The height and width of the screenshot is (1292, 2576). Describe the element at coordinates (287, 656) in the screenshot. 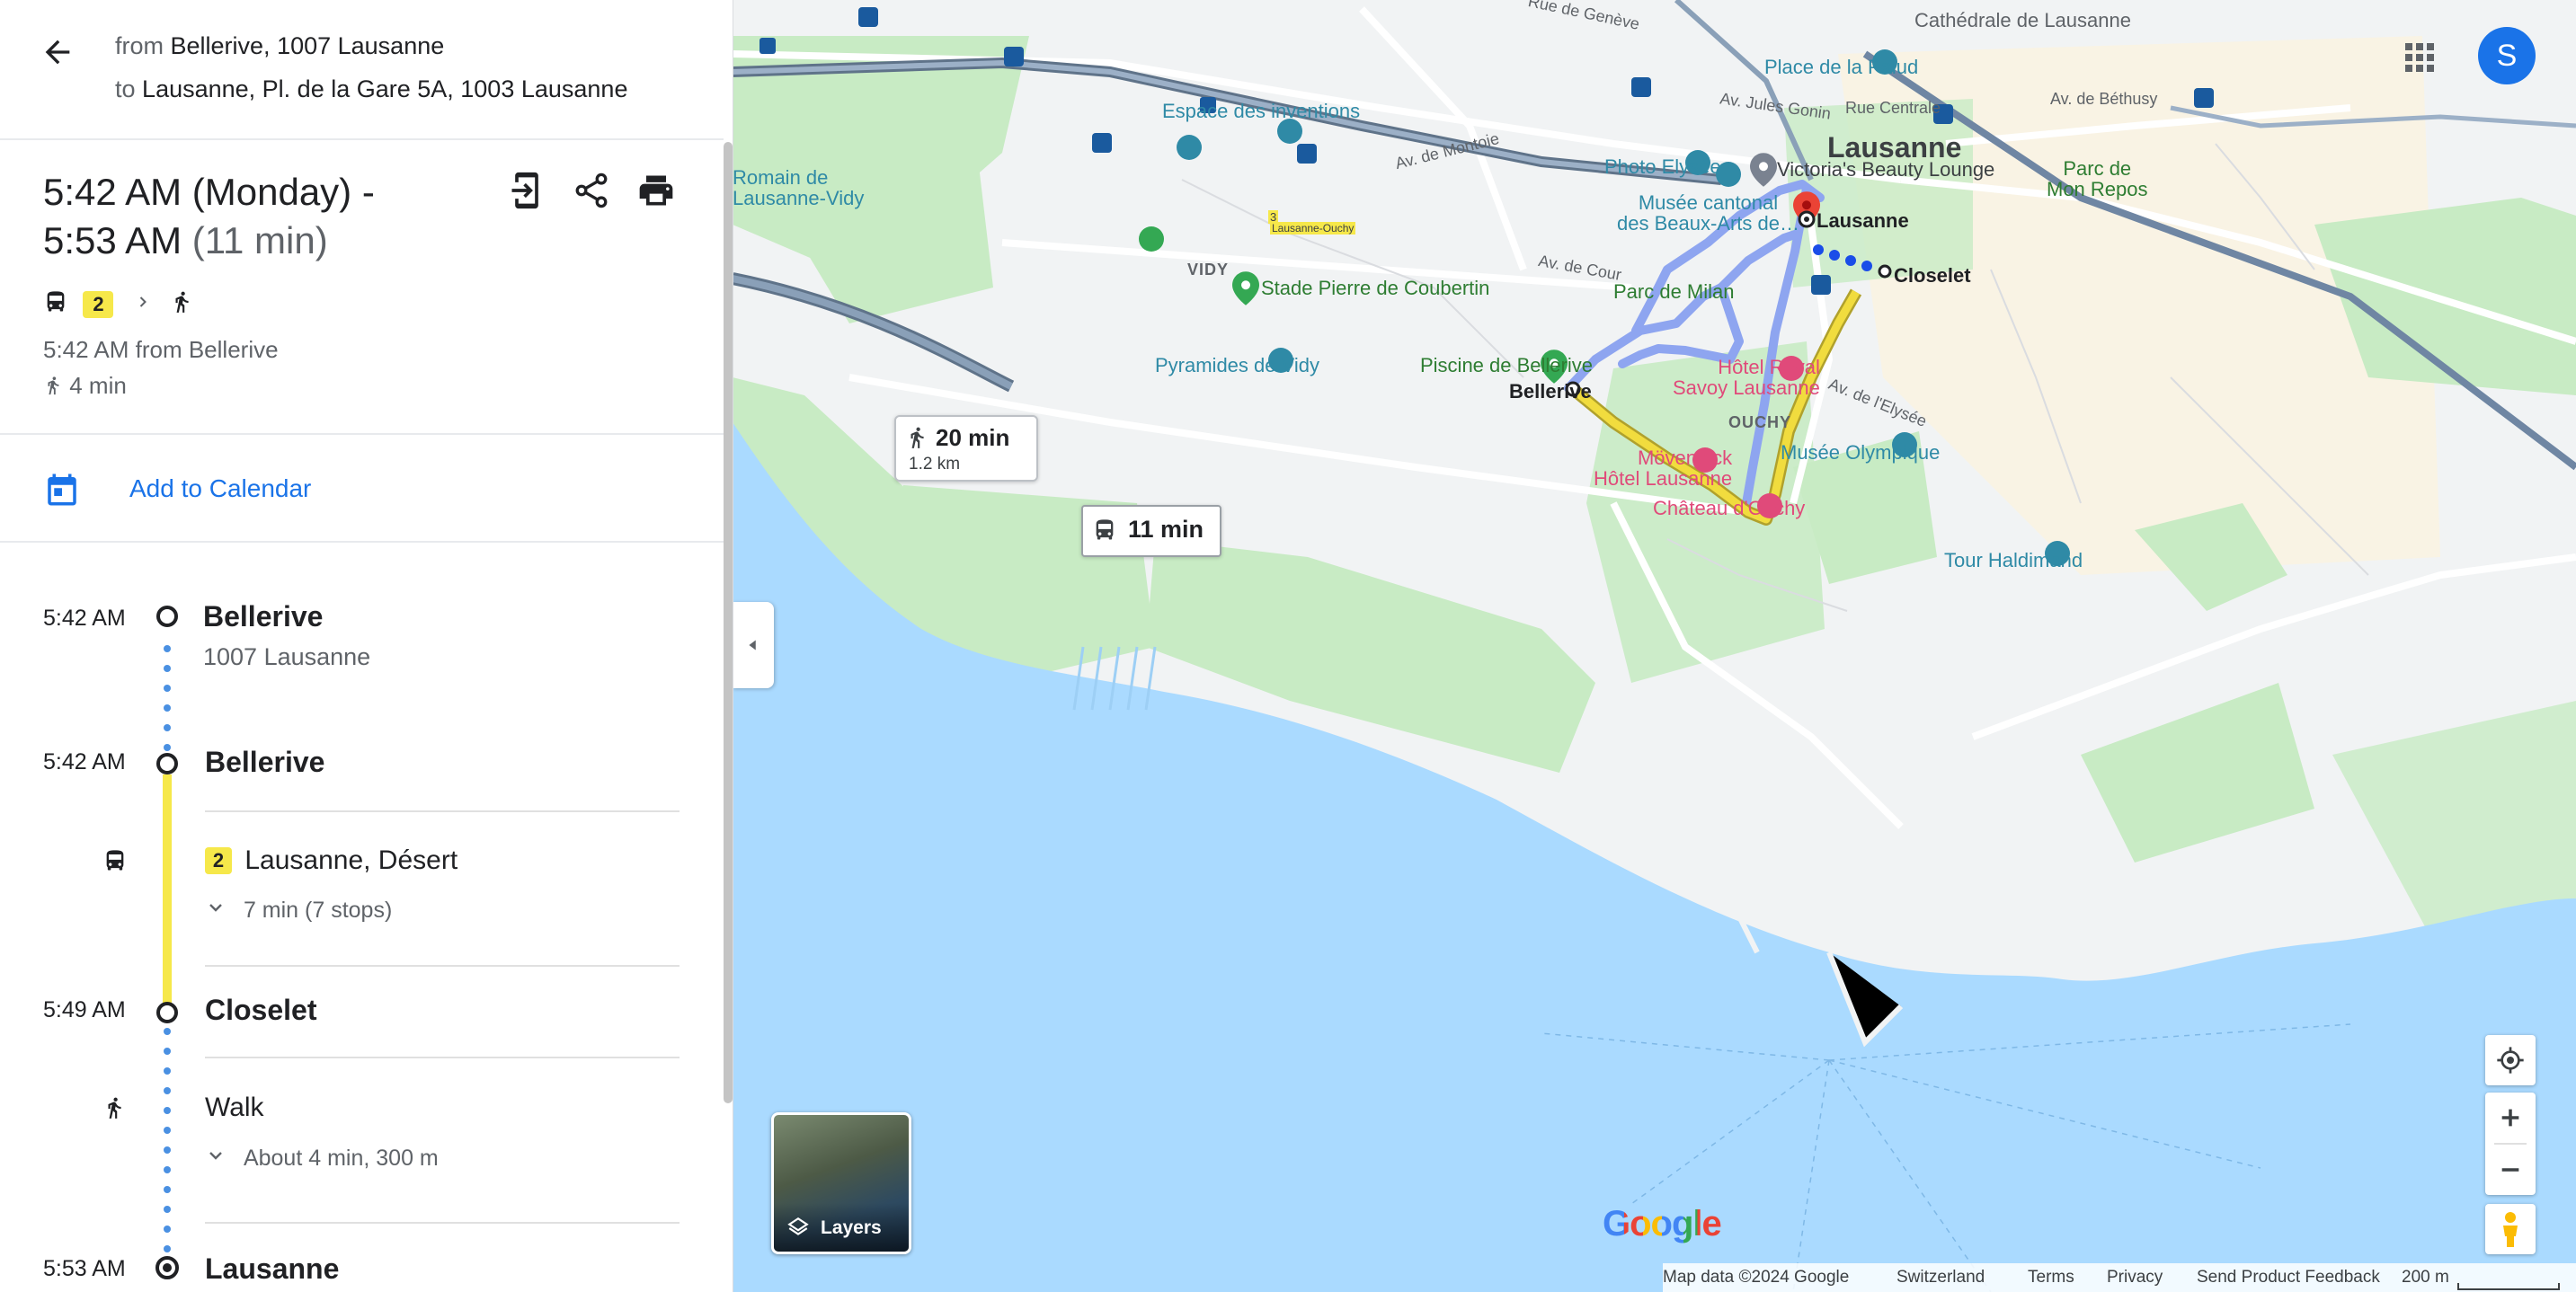

I see `step-address: 1007 Lausanne` at that location.